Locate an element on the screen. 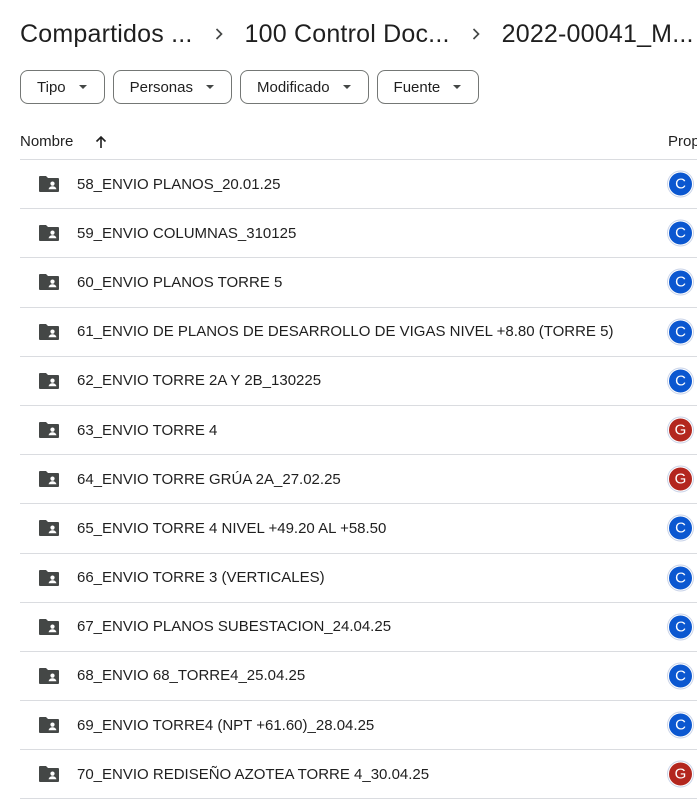 The width and height of the screenshot is (697, 799). table-row: 69_ENVIO TORRE4 (NPT +61.60)_28.04.25 C is located at coordinates (358, 726).